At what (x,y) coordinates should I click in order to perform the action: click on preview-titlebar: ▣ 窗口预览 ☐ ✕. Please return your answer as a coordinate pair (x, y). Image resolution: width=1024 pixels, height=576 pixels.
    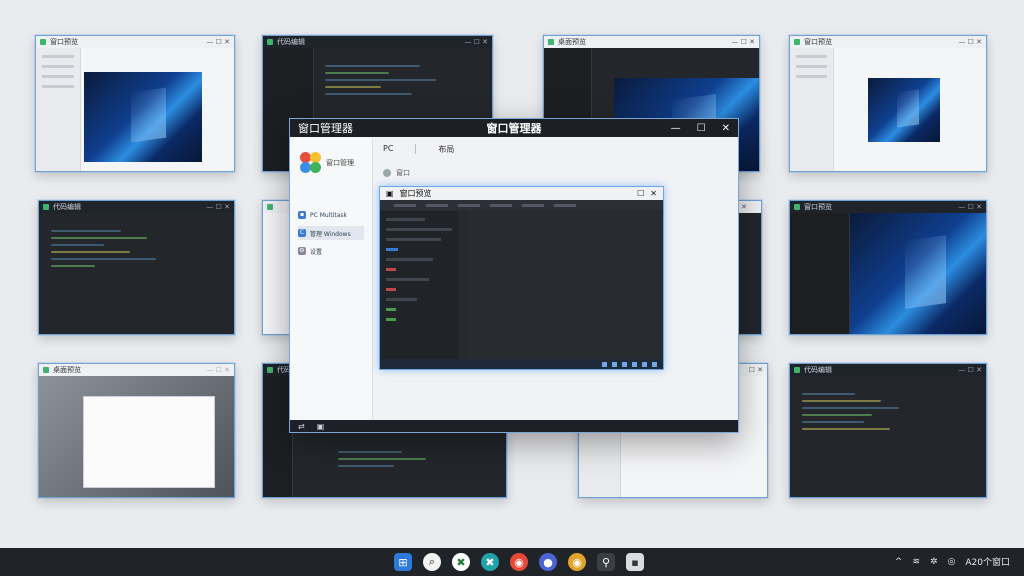
    Looking at the image, I should click on (521, 193).